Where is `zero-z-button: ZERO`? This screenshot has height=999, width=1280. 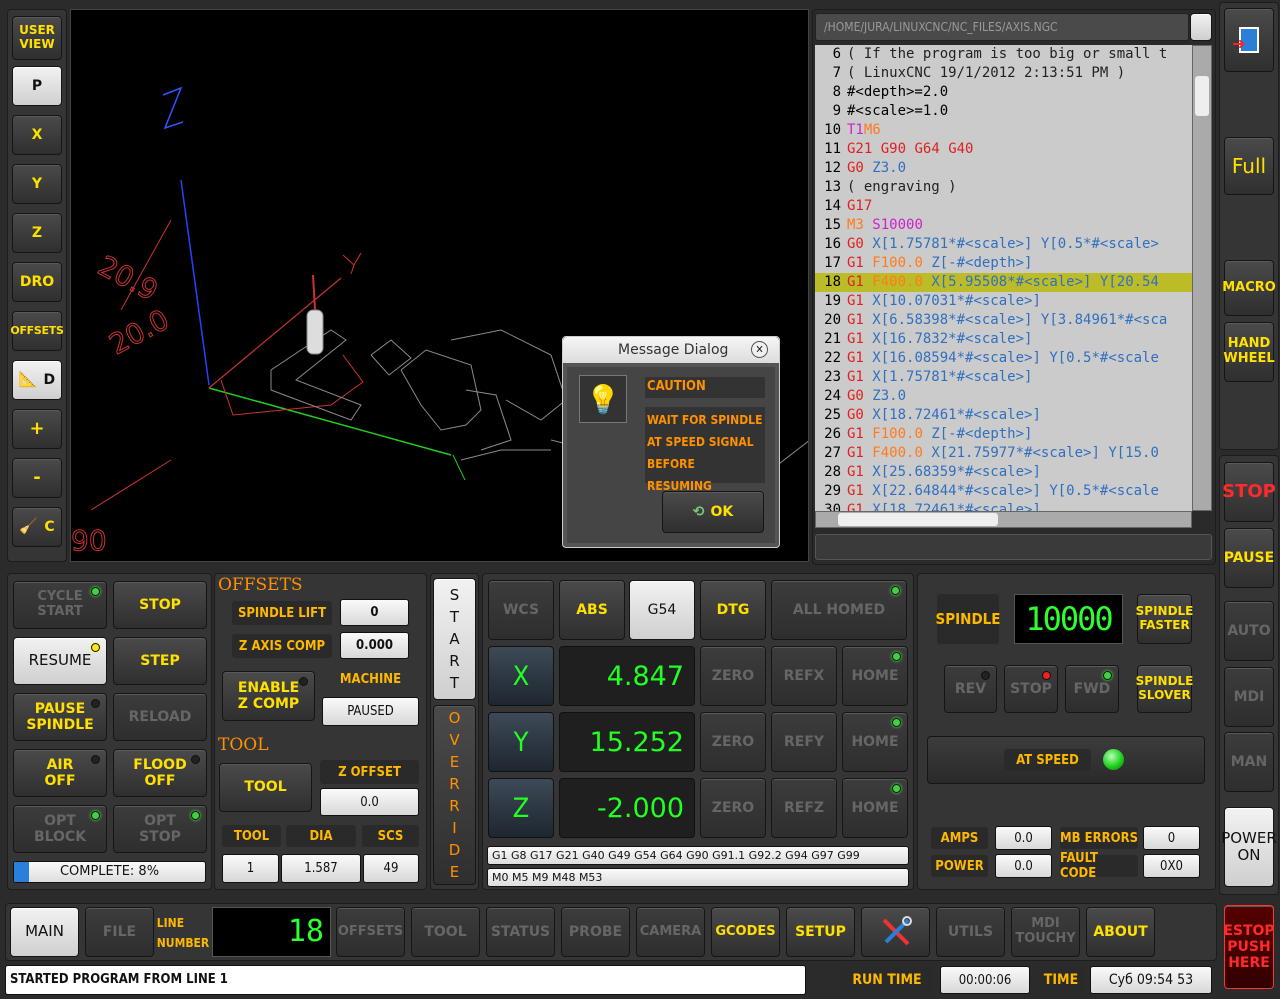
zero-z-button: ZERO is located at coordinates (733, 808).